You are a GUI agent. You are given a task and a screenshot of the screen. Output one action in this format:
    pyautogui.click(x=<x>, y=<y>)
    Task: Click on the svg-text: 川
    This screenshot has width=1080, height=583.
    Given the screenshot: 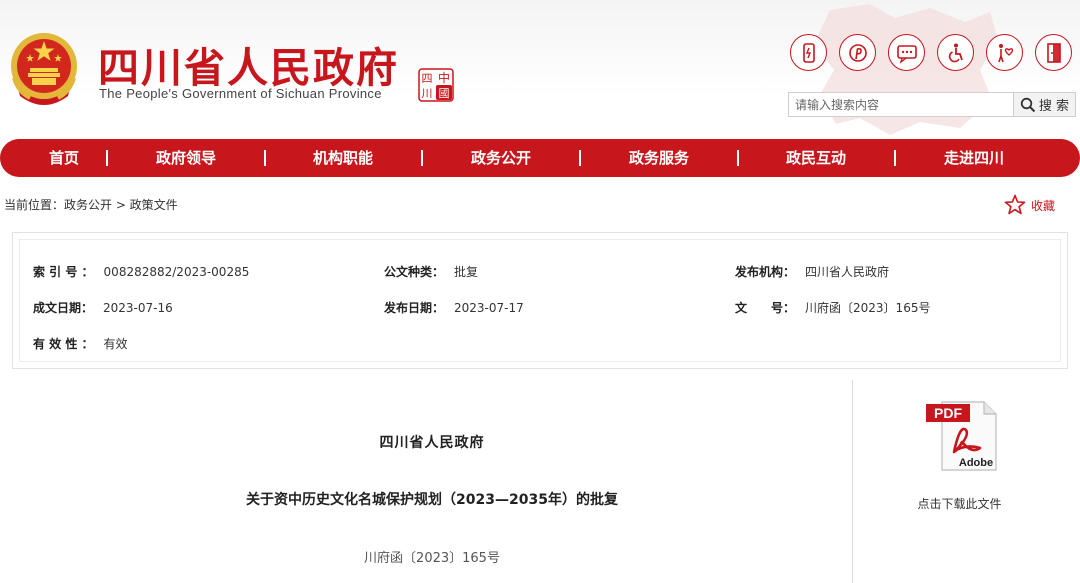 What is the action you would take?
    pyautogui.click(x=427, y=93)
    